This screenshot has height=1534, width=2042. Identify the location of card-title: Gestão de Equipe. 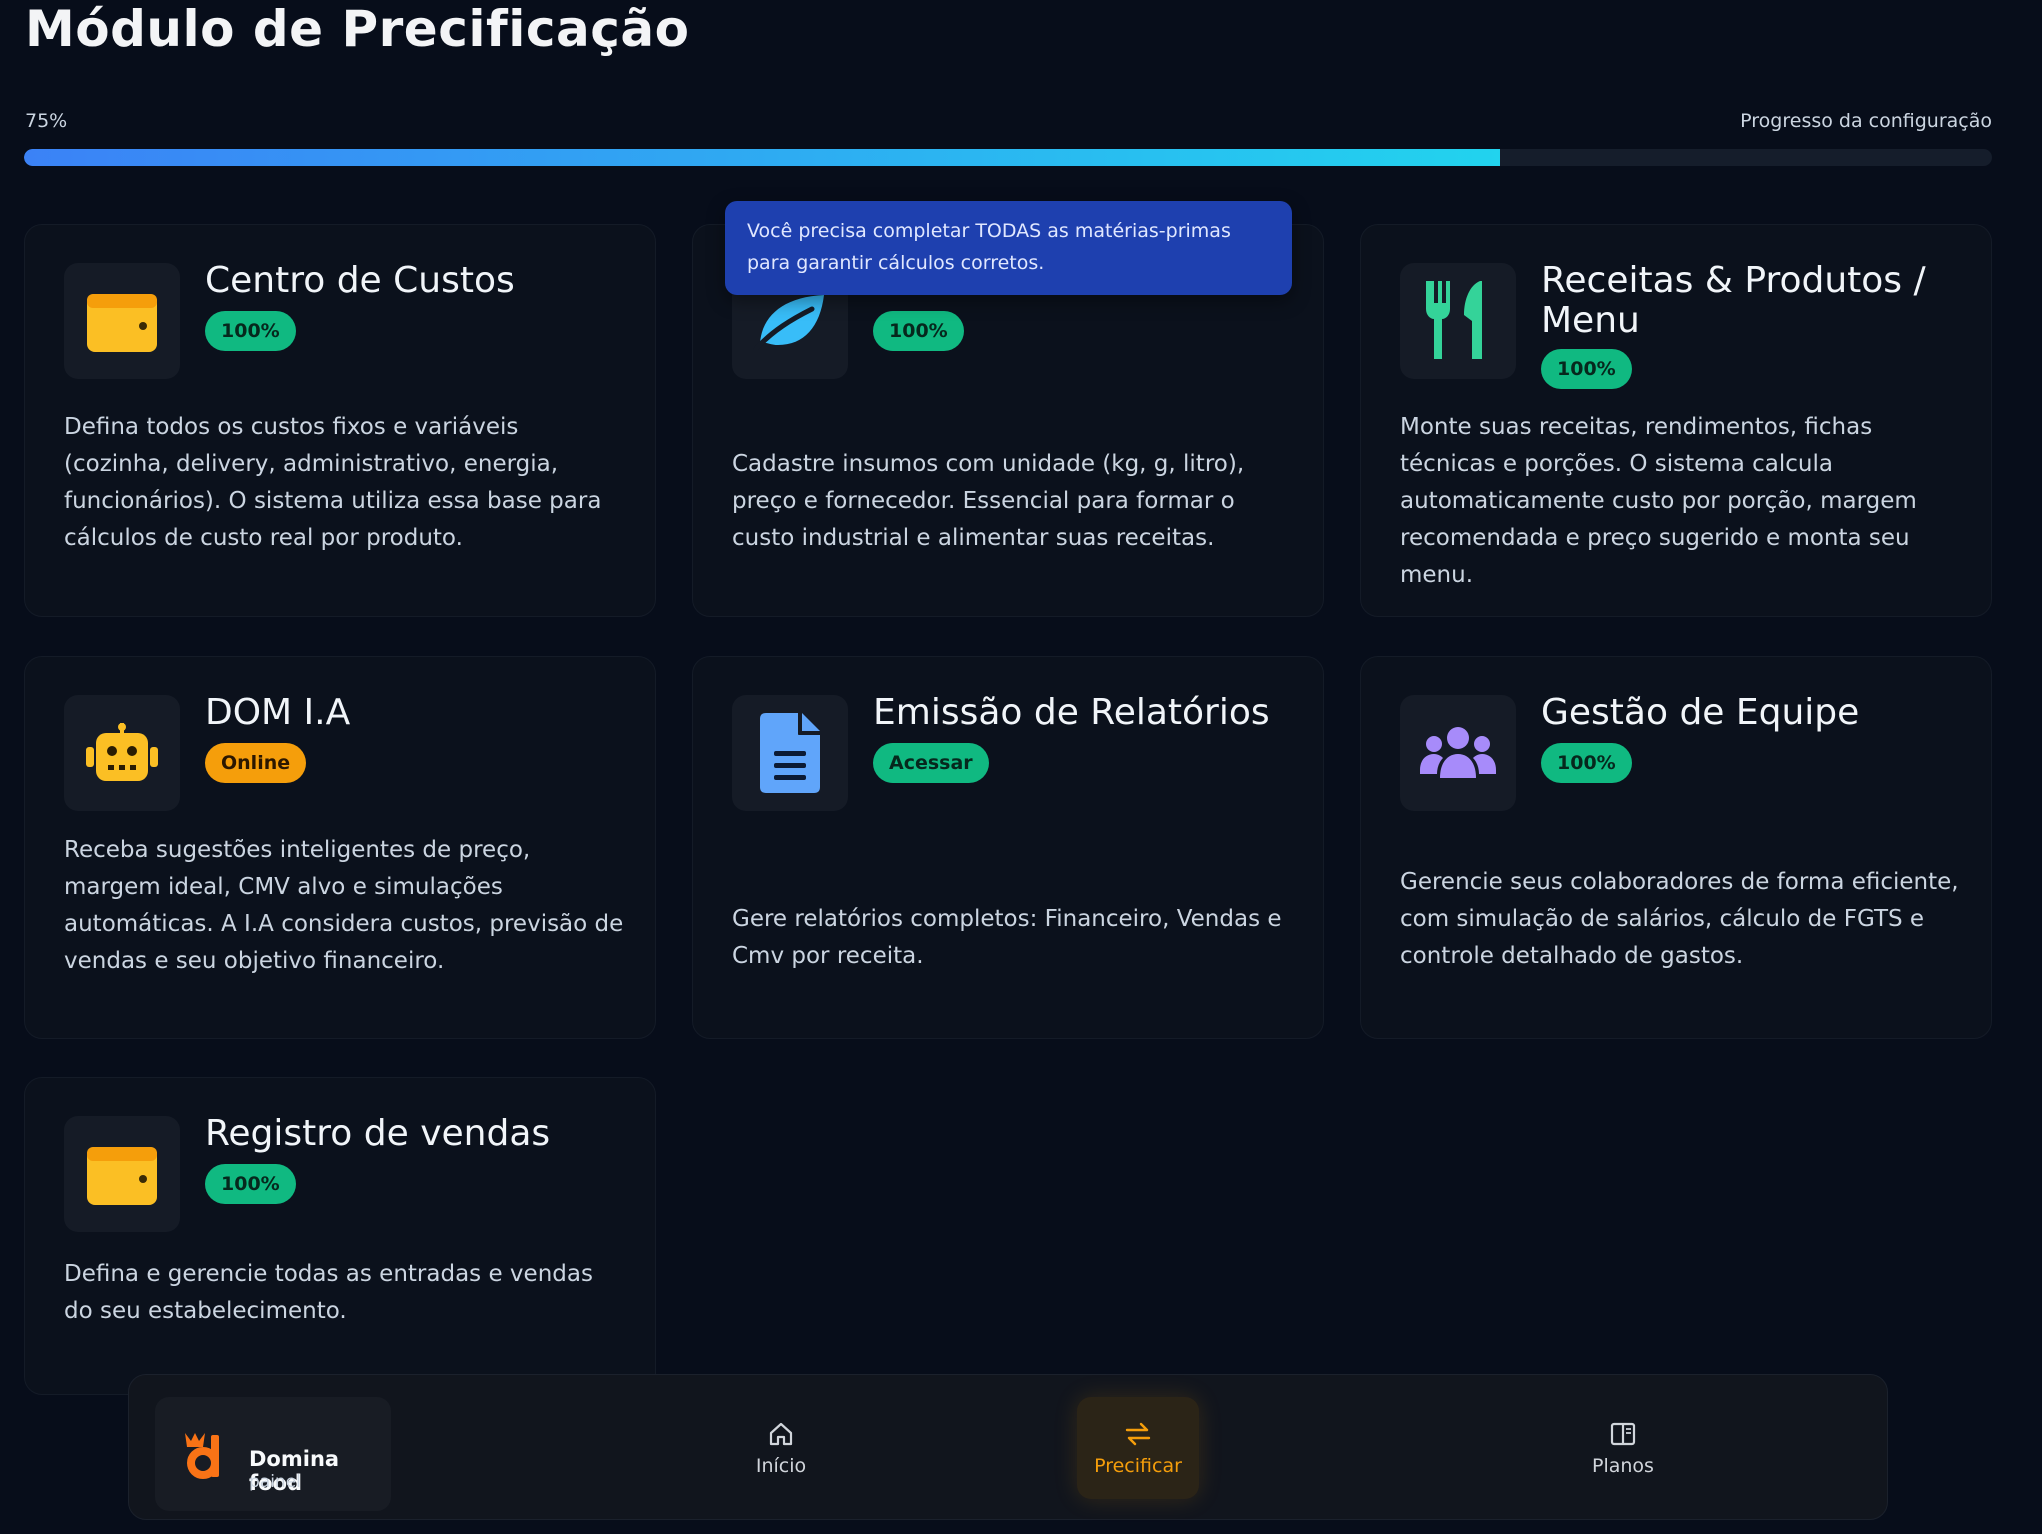
(1700, 712).